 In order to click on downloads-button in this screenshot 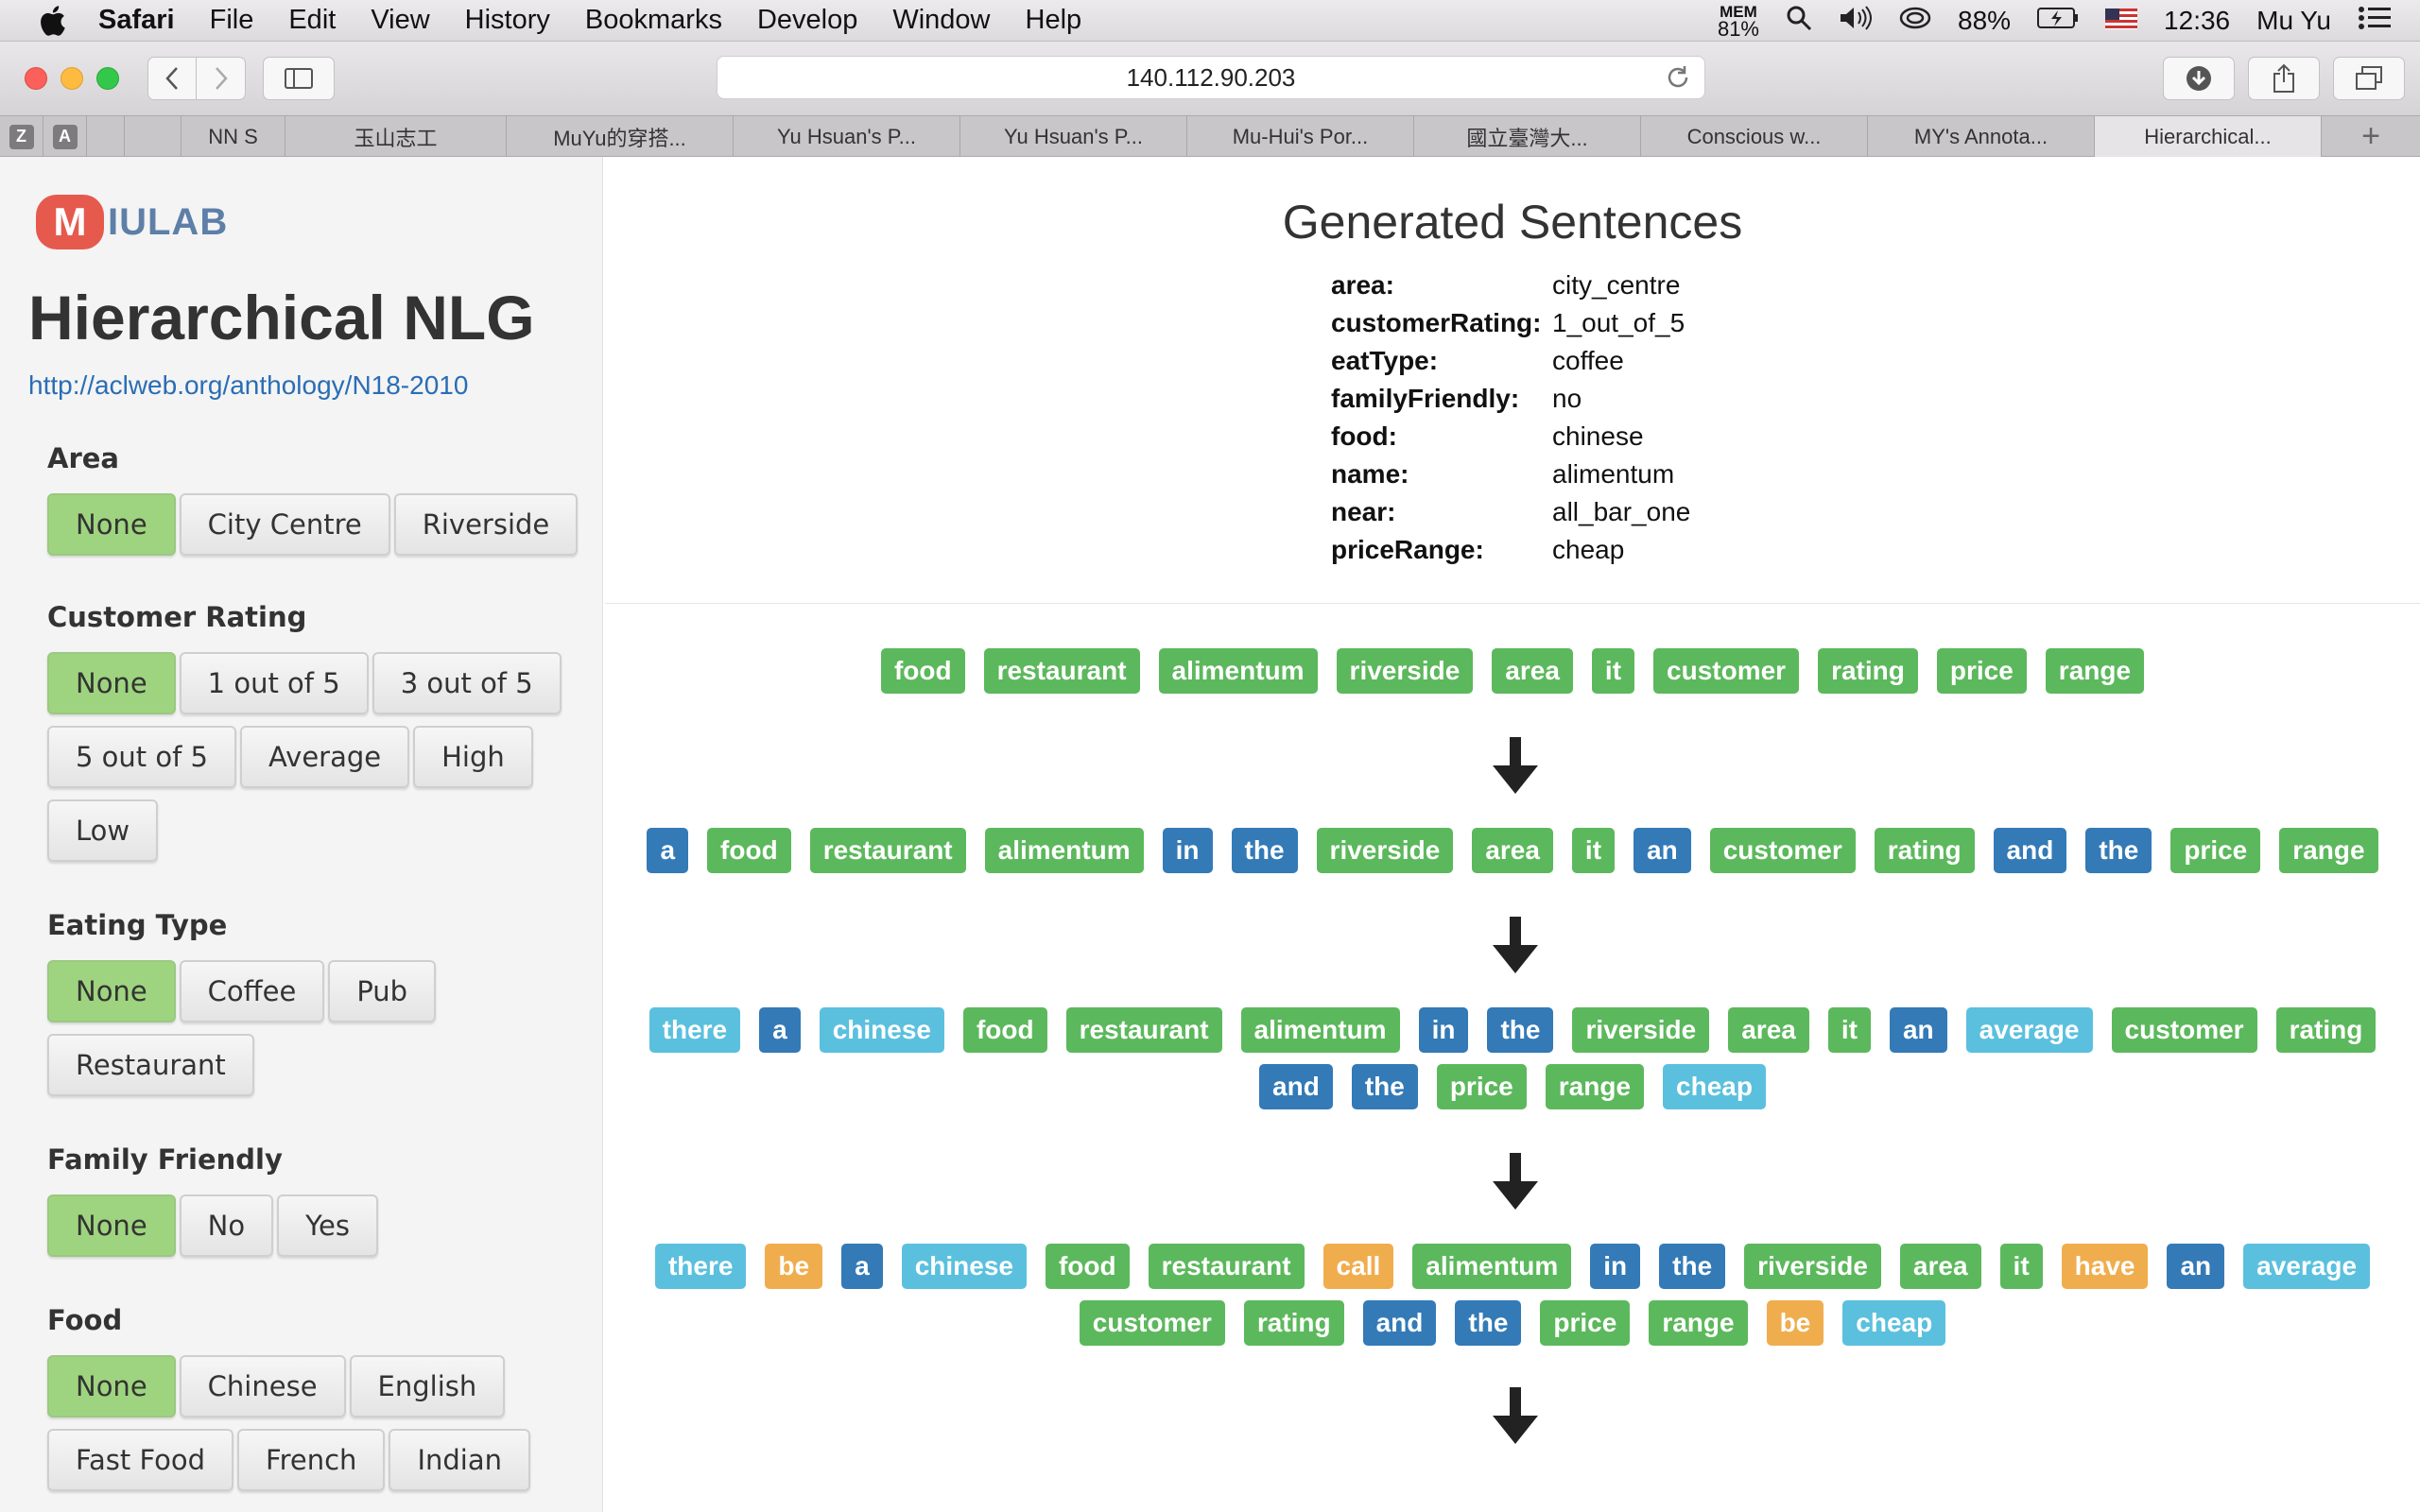, I will do `click(2199, 78)`.